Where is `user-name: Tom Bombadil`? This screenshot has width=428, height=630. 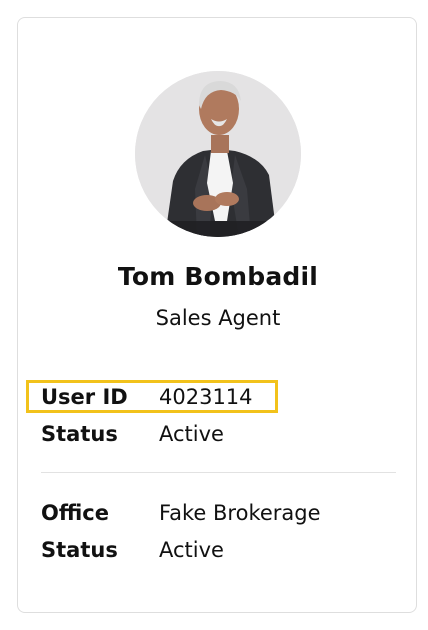 user-name: Tom Bombadil is located at coordinates (218, 276).